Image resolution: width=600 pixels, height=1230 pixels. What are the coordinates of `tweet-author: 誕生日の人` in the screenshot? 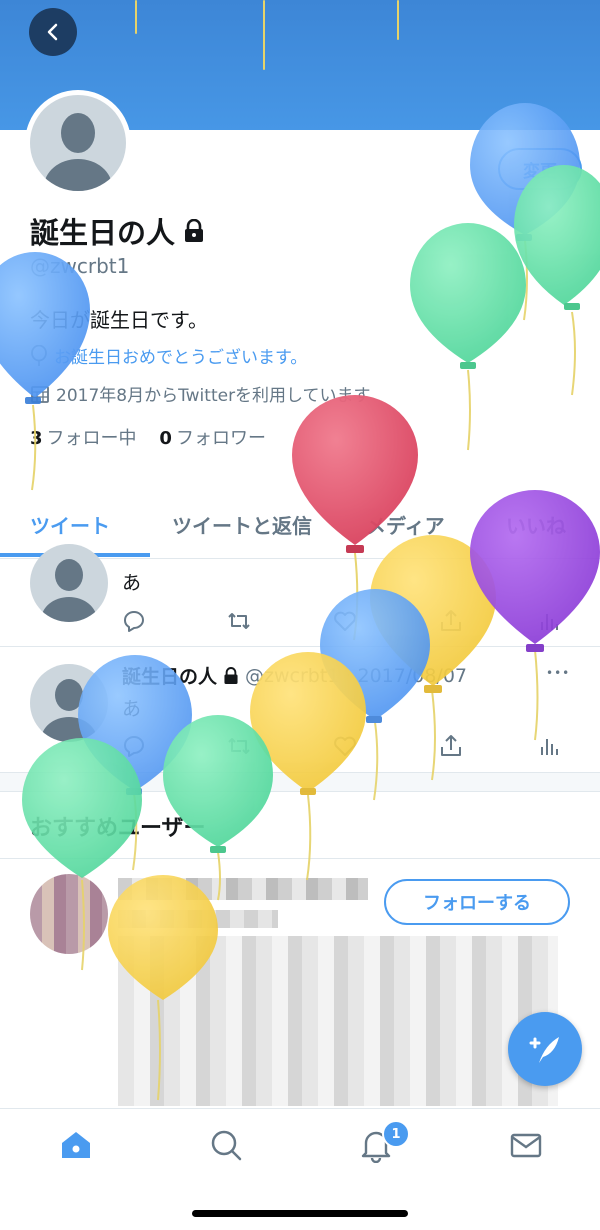 It's located at (169, 675).